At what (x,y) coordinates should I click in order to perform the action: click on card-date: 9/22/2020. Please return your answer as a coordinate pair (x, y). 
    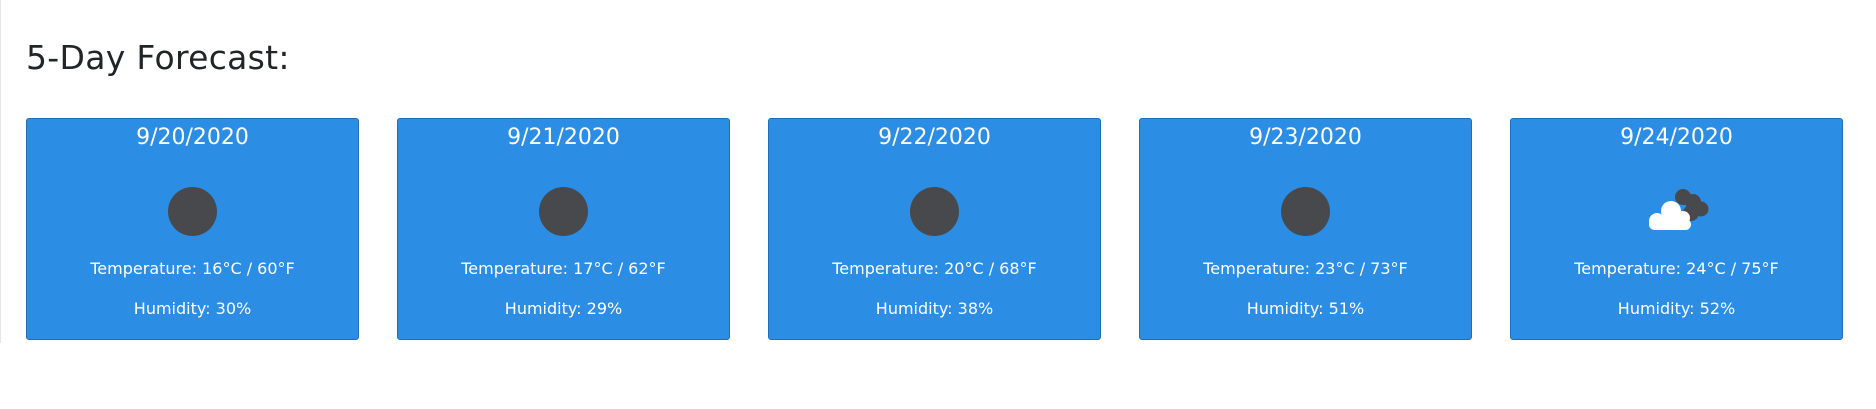
    Looking at the image, I should click on (934, 137).